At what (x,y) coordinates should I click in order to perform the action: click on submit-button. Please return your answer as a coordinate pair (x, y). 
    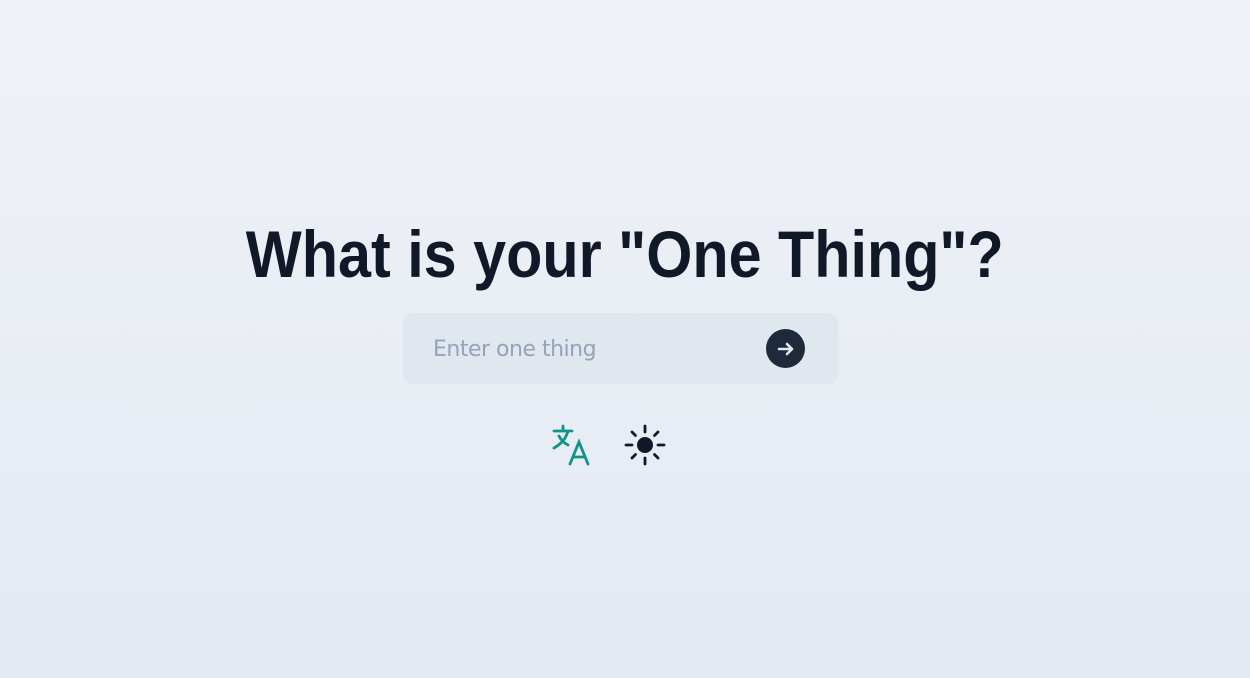
    Looking at the image, I should click on (785, 348).